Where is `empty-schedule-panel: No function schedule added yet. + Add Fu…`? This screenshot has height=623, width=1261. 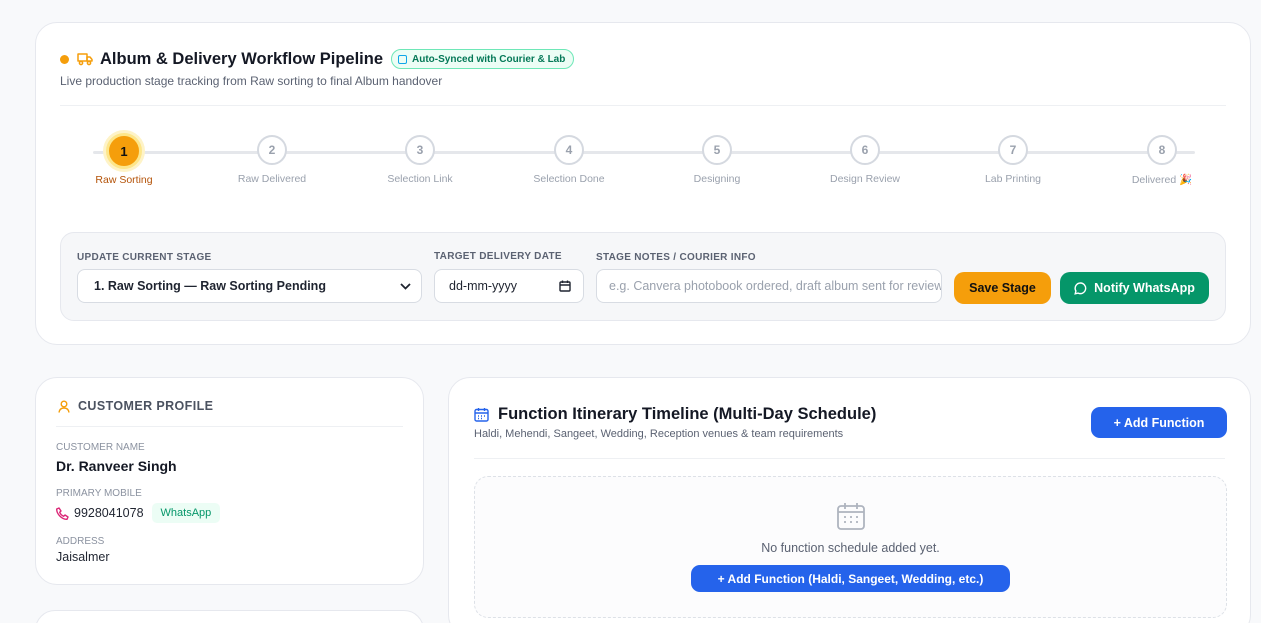
empty-schedule-panel: No function schedule added yet. + Add Fu… is located at coordinates (850, 547).